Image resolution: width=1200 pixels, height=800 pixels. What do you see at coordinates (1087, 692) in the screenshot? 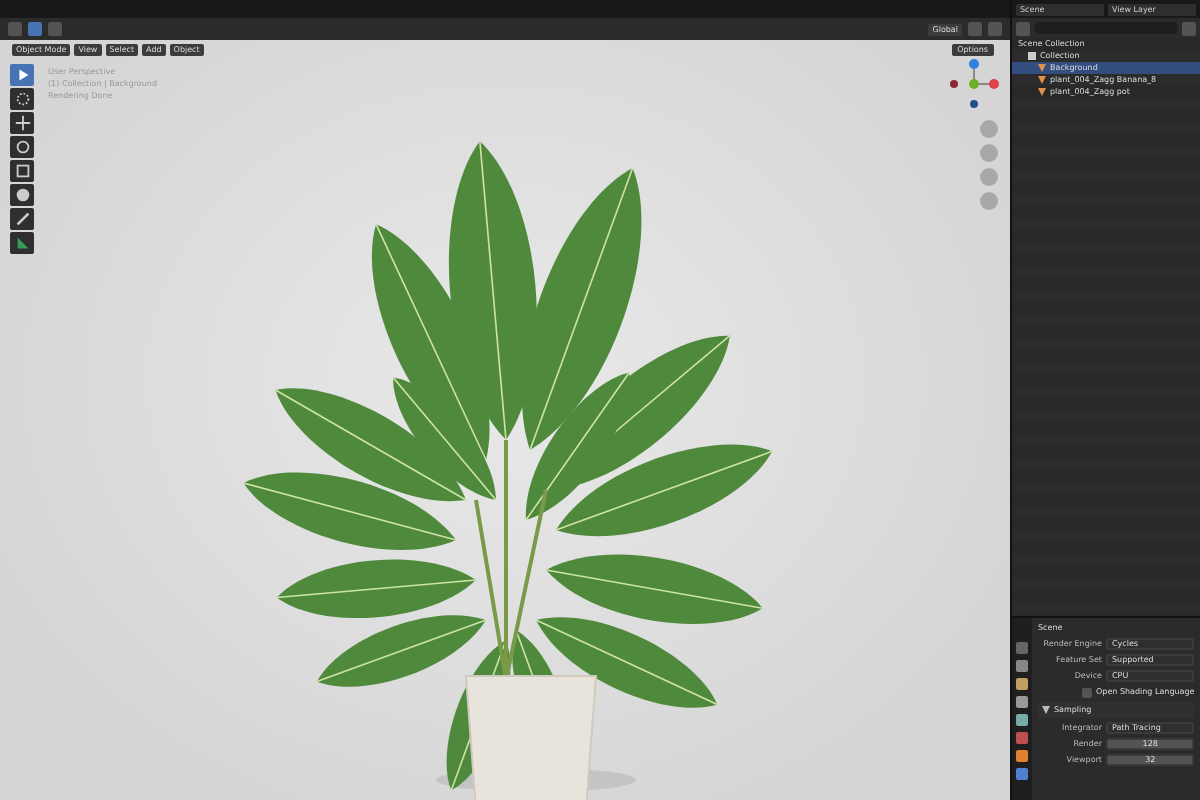
I see `checkbox` at bounding box center [1087, 692].